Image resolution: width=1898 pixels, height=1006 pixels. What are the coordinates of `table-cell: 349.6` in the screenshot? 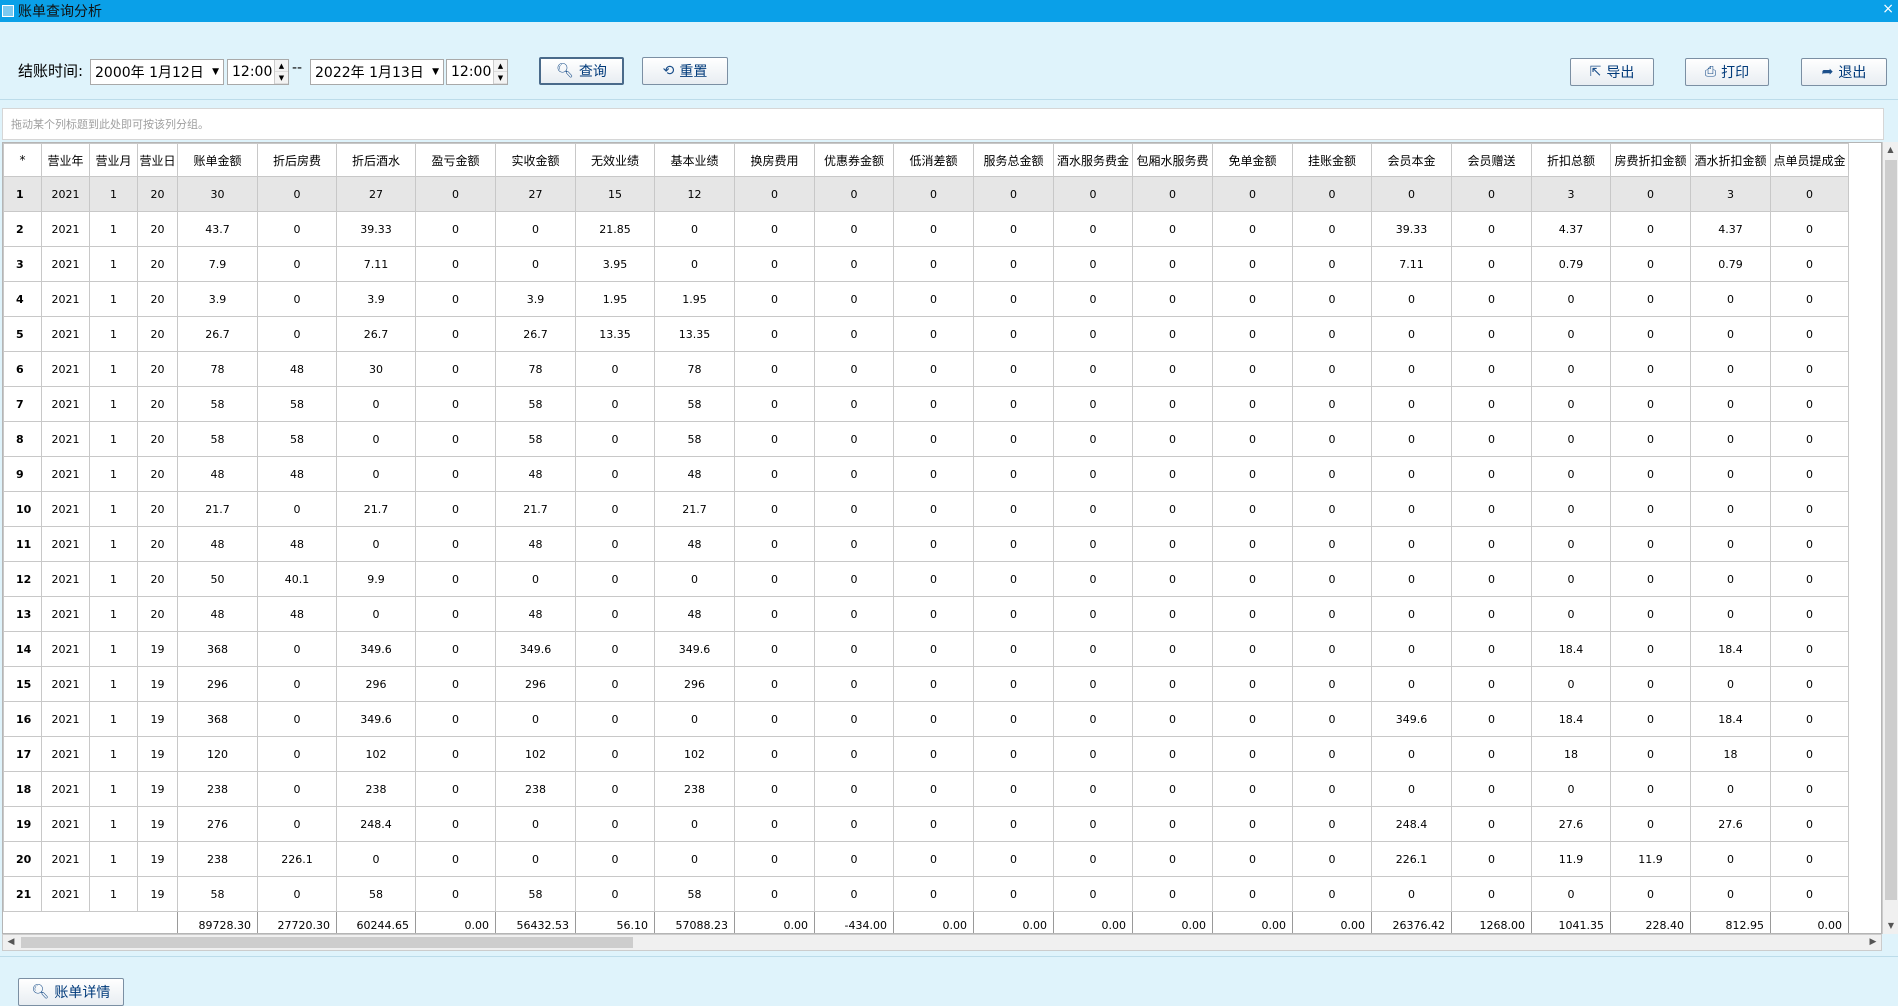 It's located at (1411, 719).